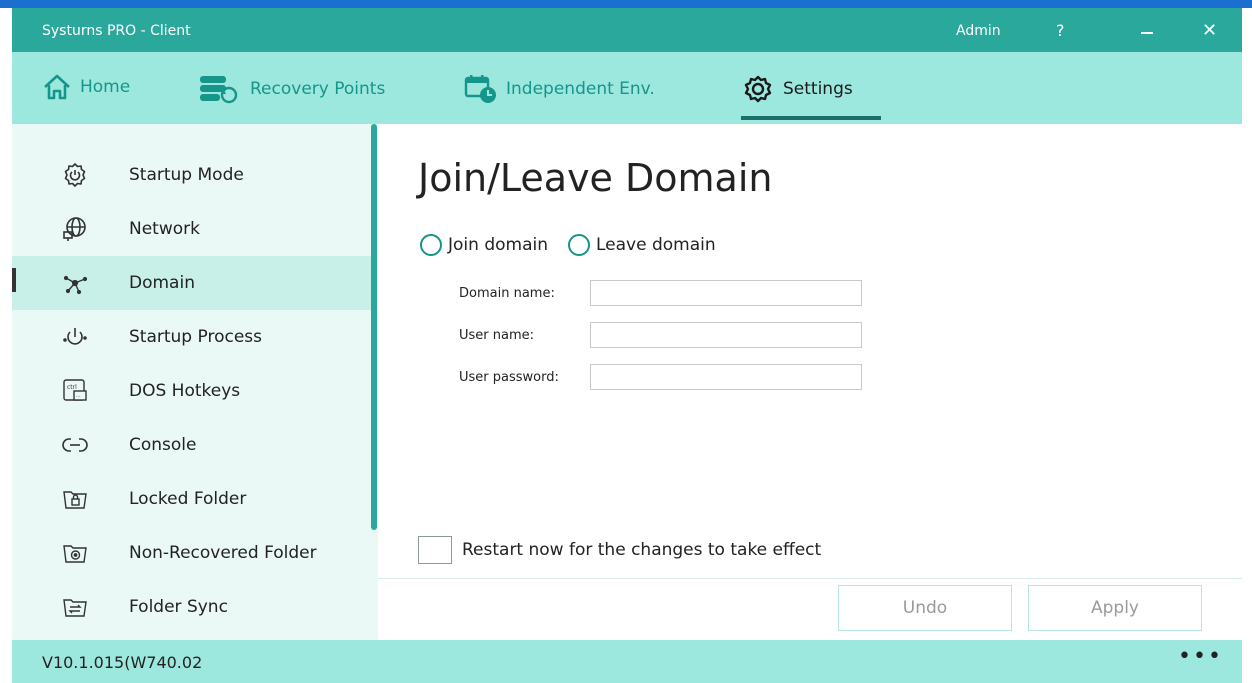 The width and height of the screenshot is (1252, 683). Describe the element at coordinates (810, 578) in the screenshot. I see `footer-divider` at that location.